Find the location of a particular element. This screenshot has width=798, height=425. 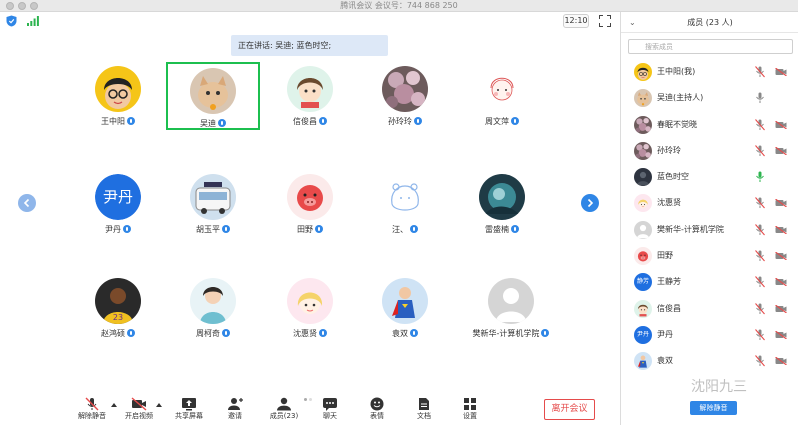

member-row: 沈惠贤 is located at coordinates (709, 203).